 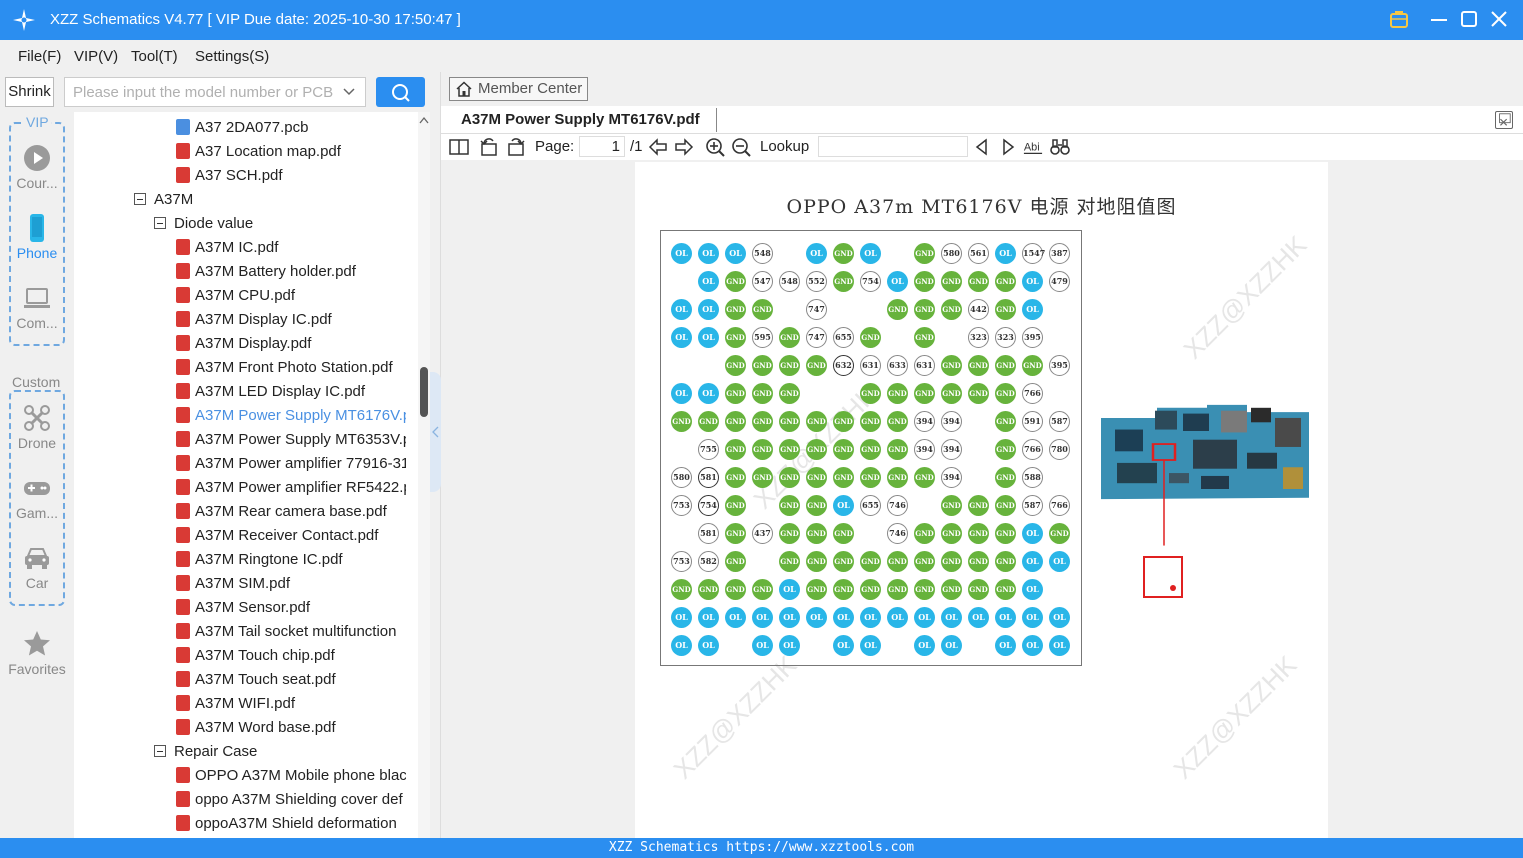 What do you see at coordinates (39, 56) in the screenshot?
I see `menu-file: File(F)` at bounding box center [39, 56].